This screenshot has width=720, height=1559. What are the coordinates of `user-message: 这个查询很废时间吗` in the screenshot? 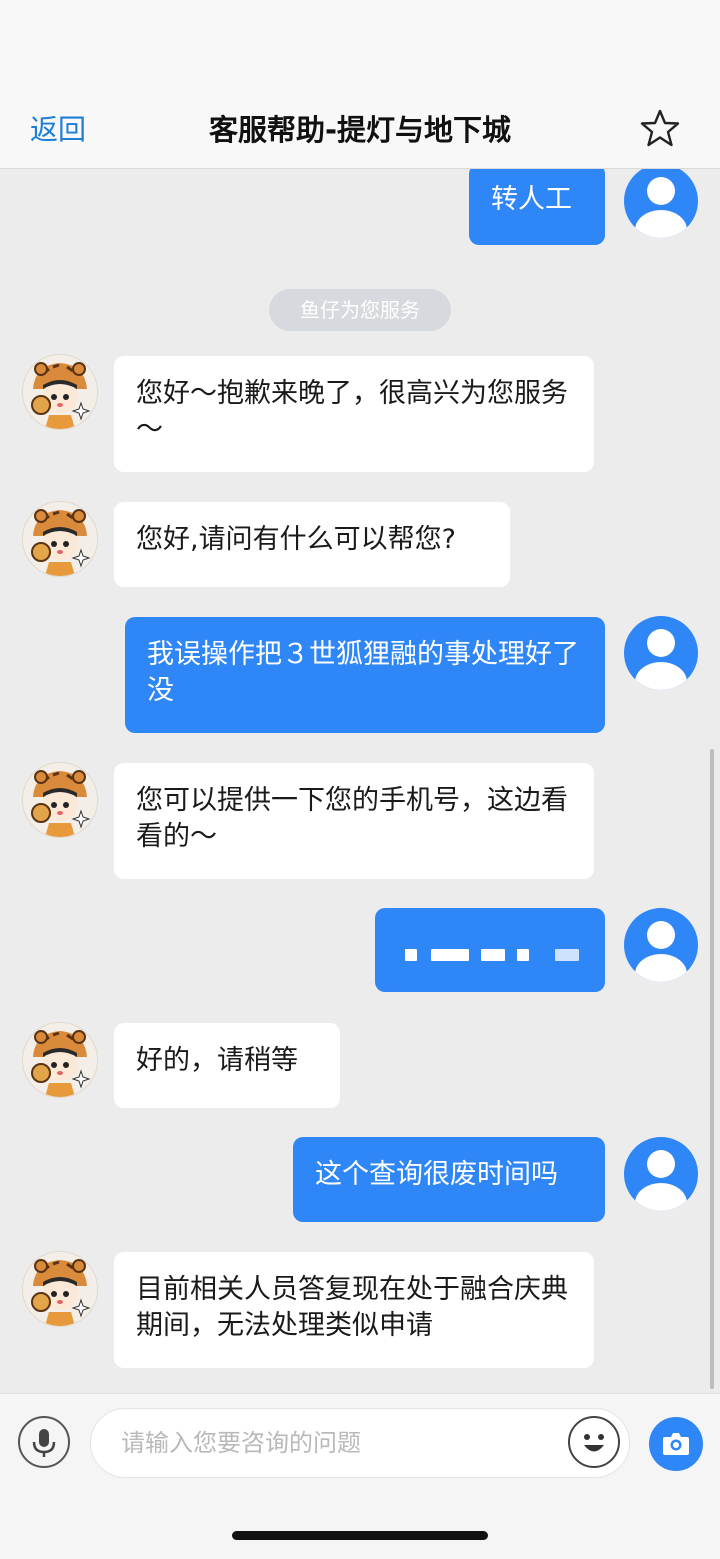 It's located at (449, 1179).